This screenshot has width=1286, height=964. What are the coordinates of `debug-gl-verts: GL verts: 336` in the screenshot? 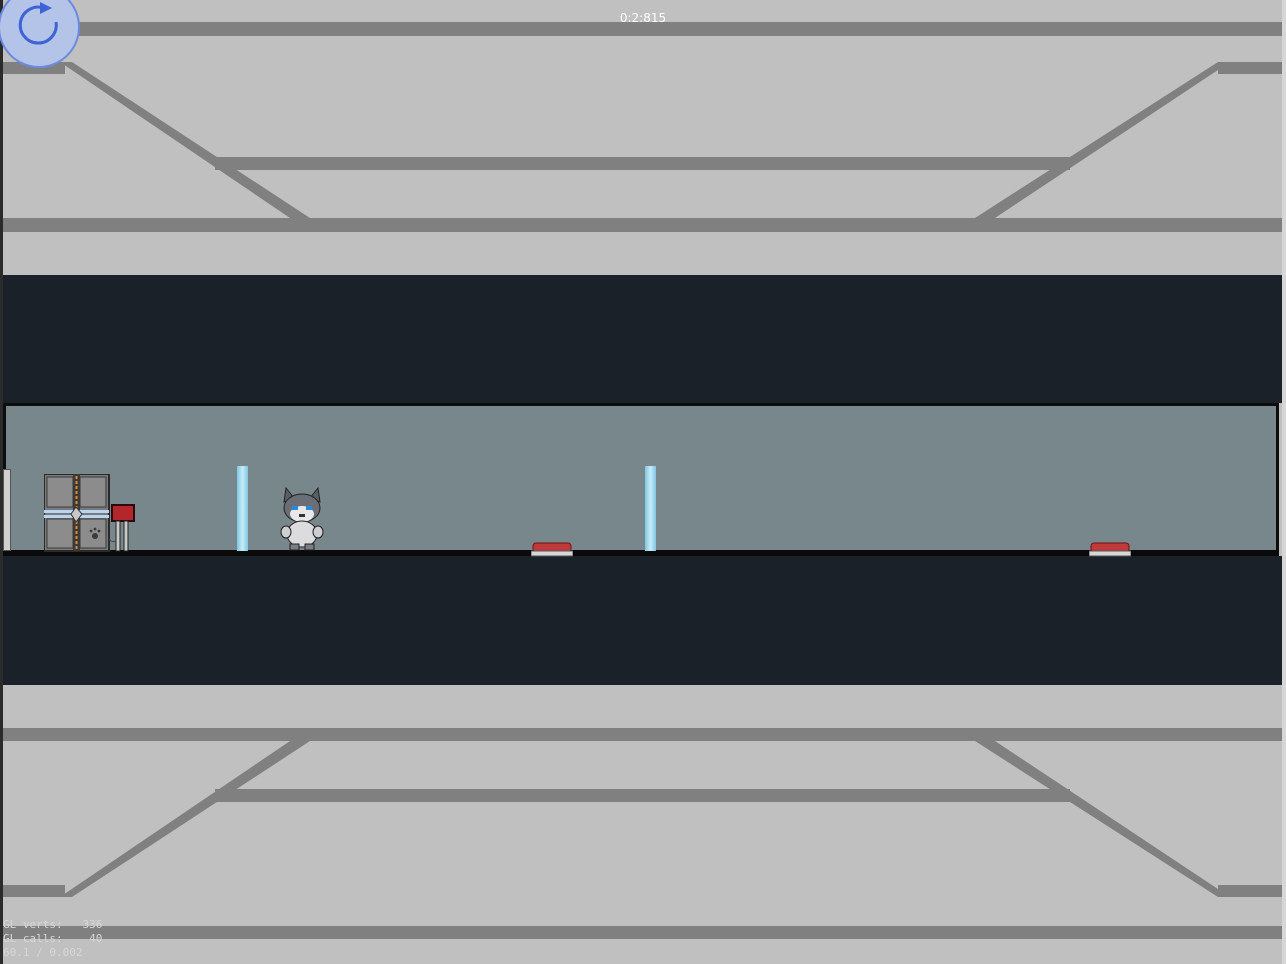 It's located at (53, 924).